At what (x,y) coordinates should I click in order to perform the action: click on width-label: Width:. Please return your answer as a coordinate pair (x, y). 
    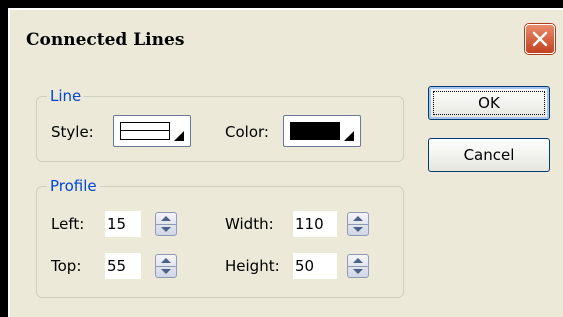
    Looking at the image, I should click on (249, 224).